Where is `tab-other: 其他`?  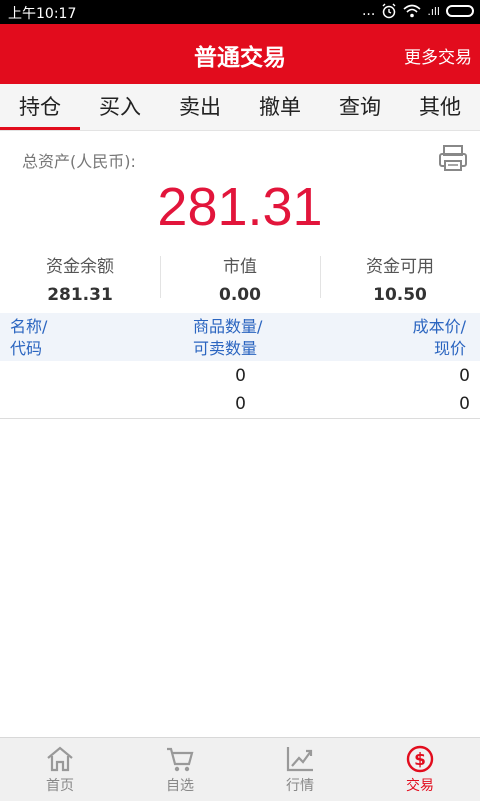 tab-other: 其他 is located at coordinates (440, 107).